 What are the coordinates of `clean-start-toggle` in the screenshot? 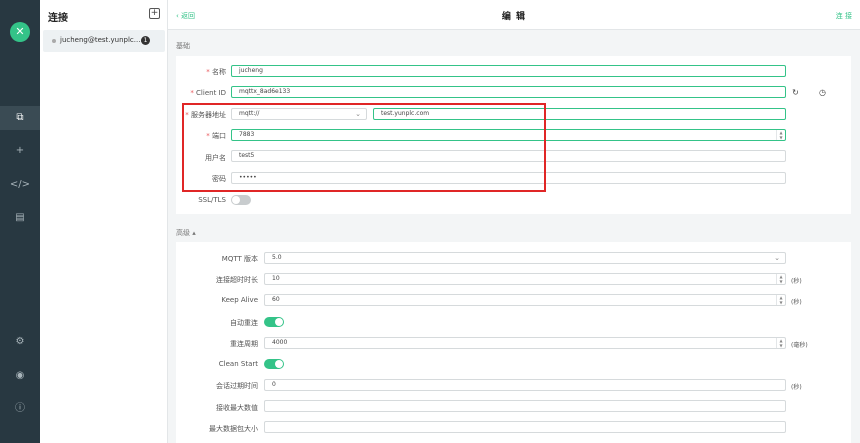 It's located at (274, 364).